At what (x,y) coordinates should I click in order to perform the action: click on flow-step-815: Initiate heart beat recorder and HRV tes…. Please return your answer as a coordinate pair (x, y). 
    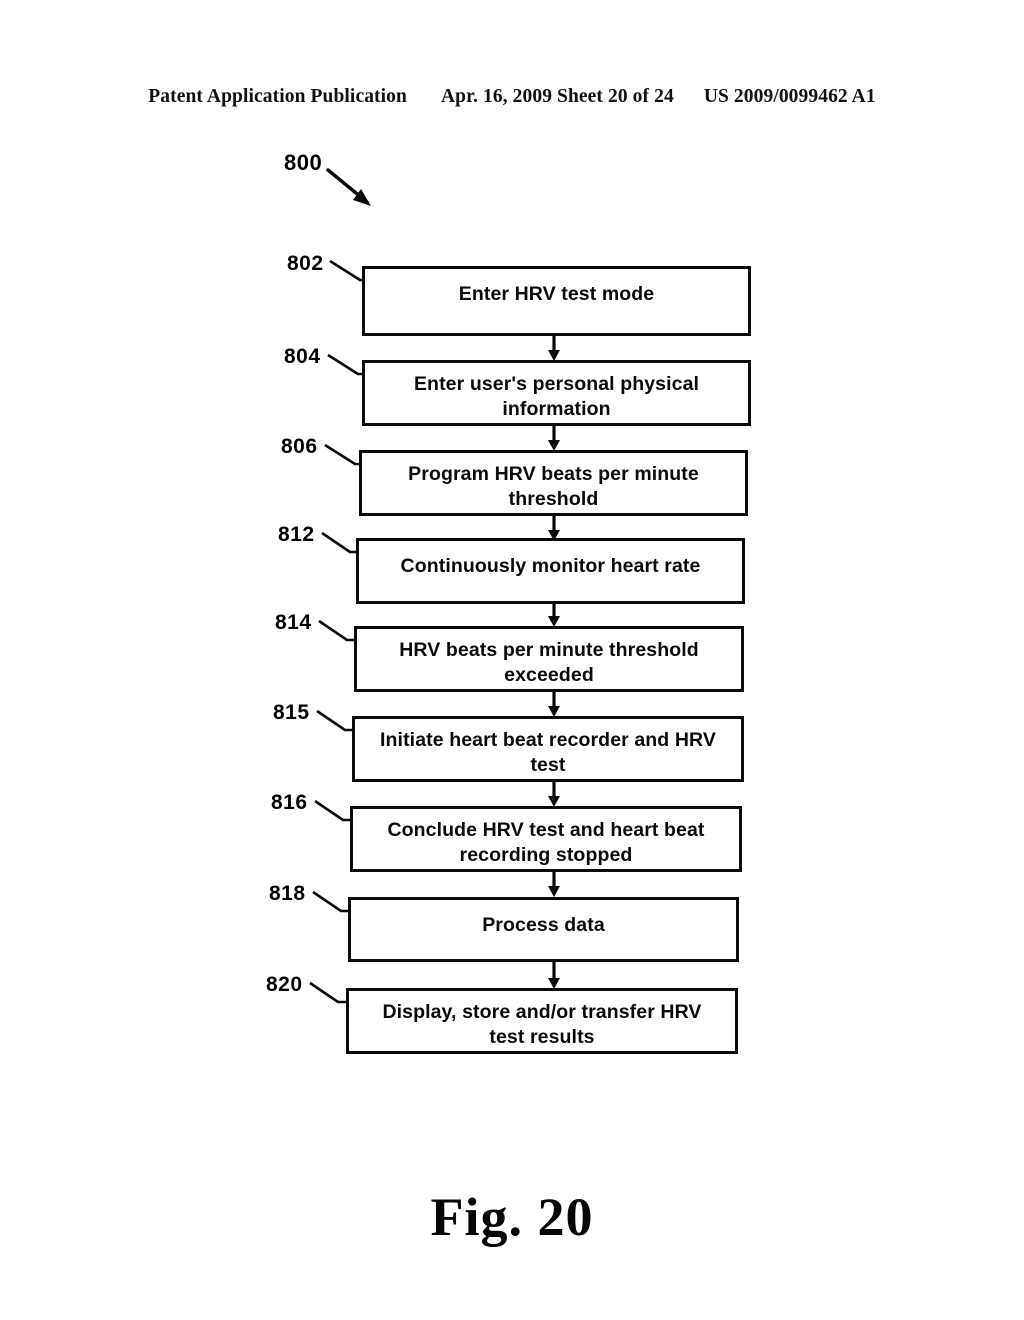
    Looking at the image, I should click on (548, 749).